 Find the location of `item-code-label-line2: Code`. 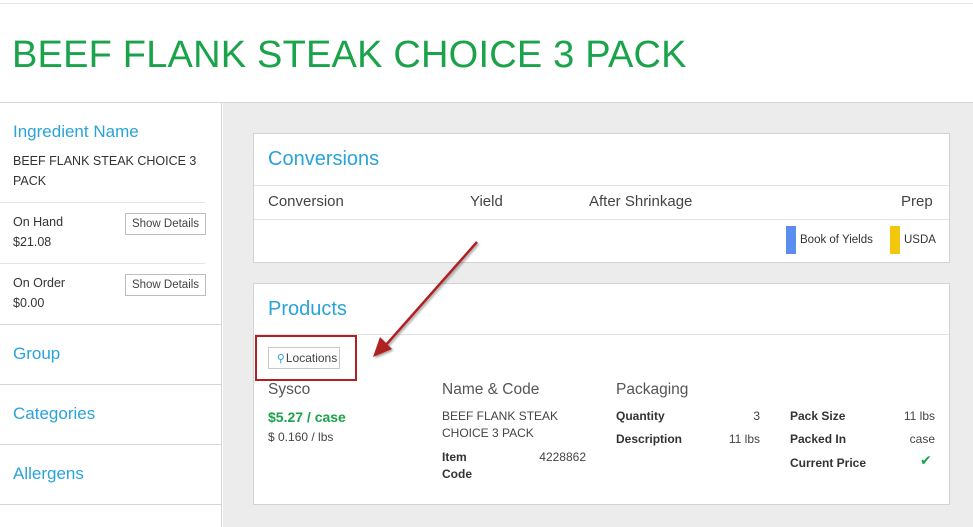

item-code-label-line2: Code is located at coordinates (457, 474).